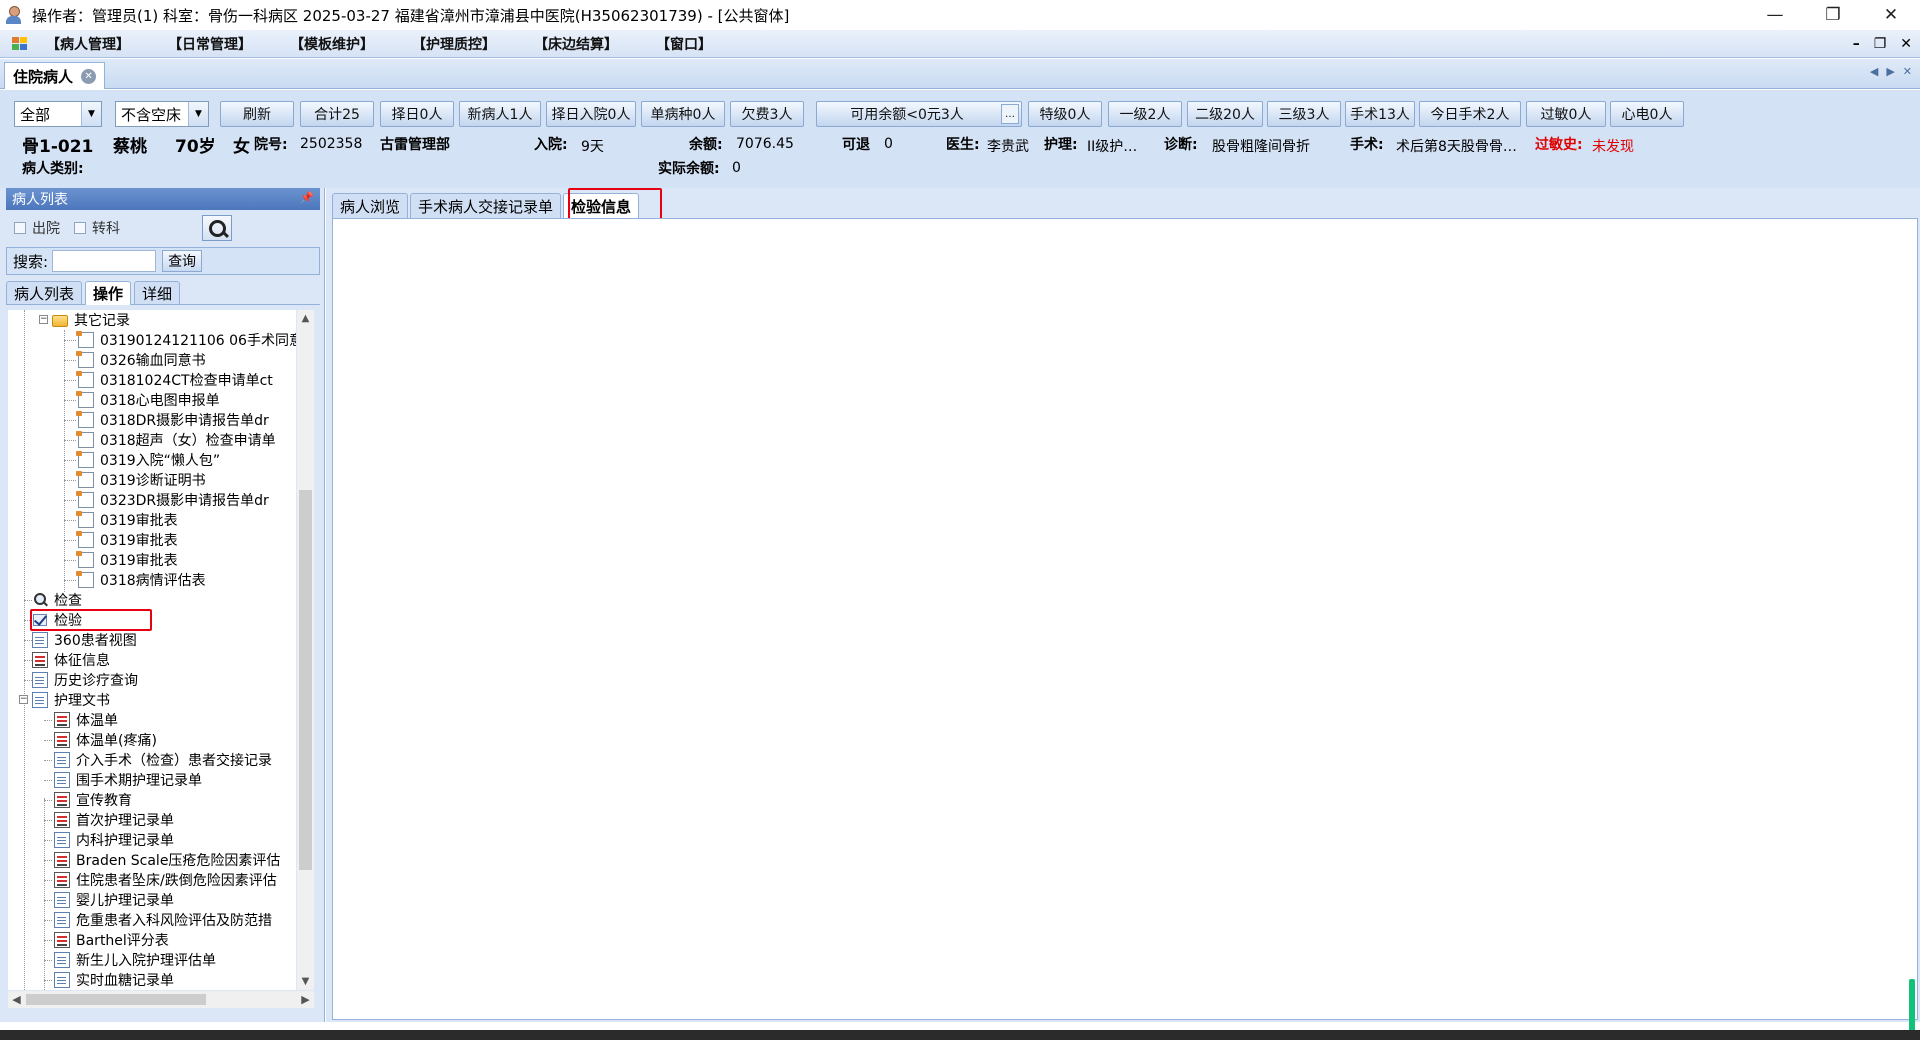 Image resolution: width=1920 pixels, height=1040 pixels. Describe the element at coordinates (114, 840) in the screenshot. I see `tree-node-nursing-doc: 内科护理记录单` at that location.